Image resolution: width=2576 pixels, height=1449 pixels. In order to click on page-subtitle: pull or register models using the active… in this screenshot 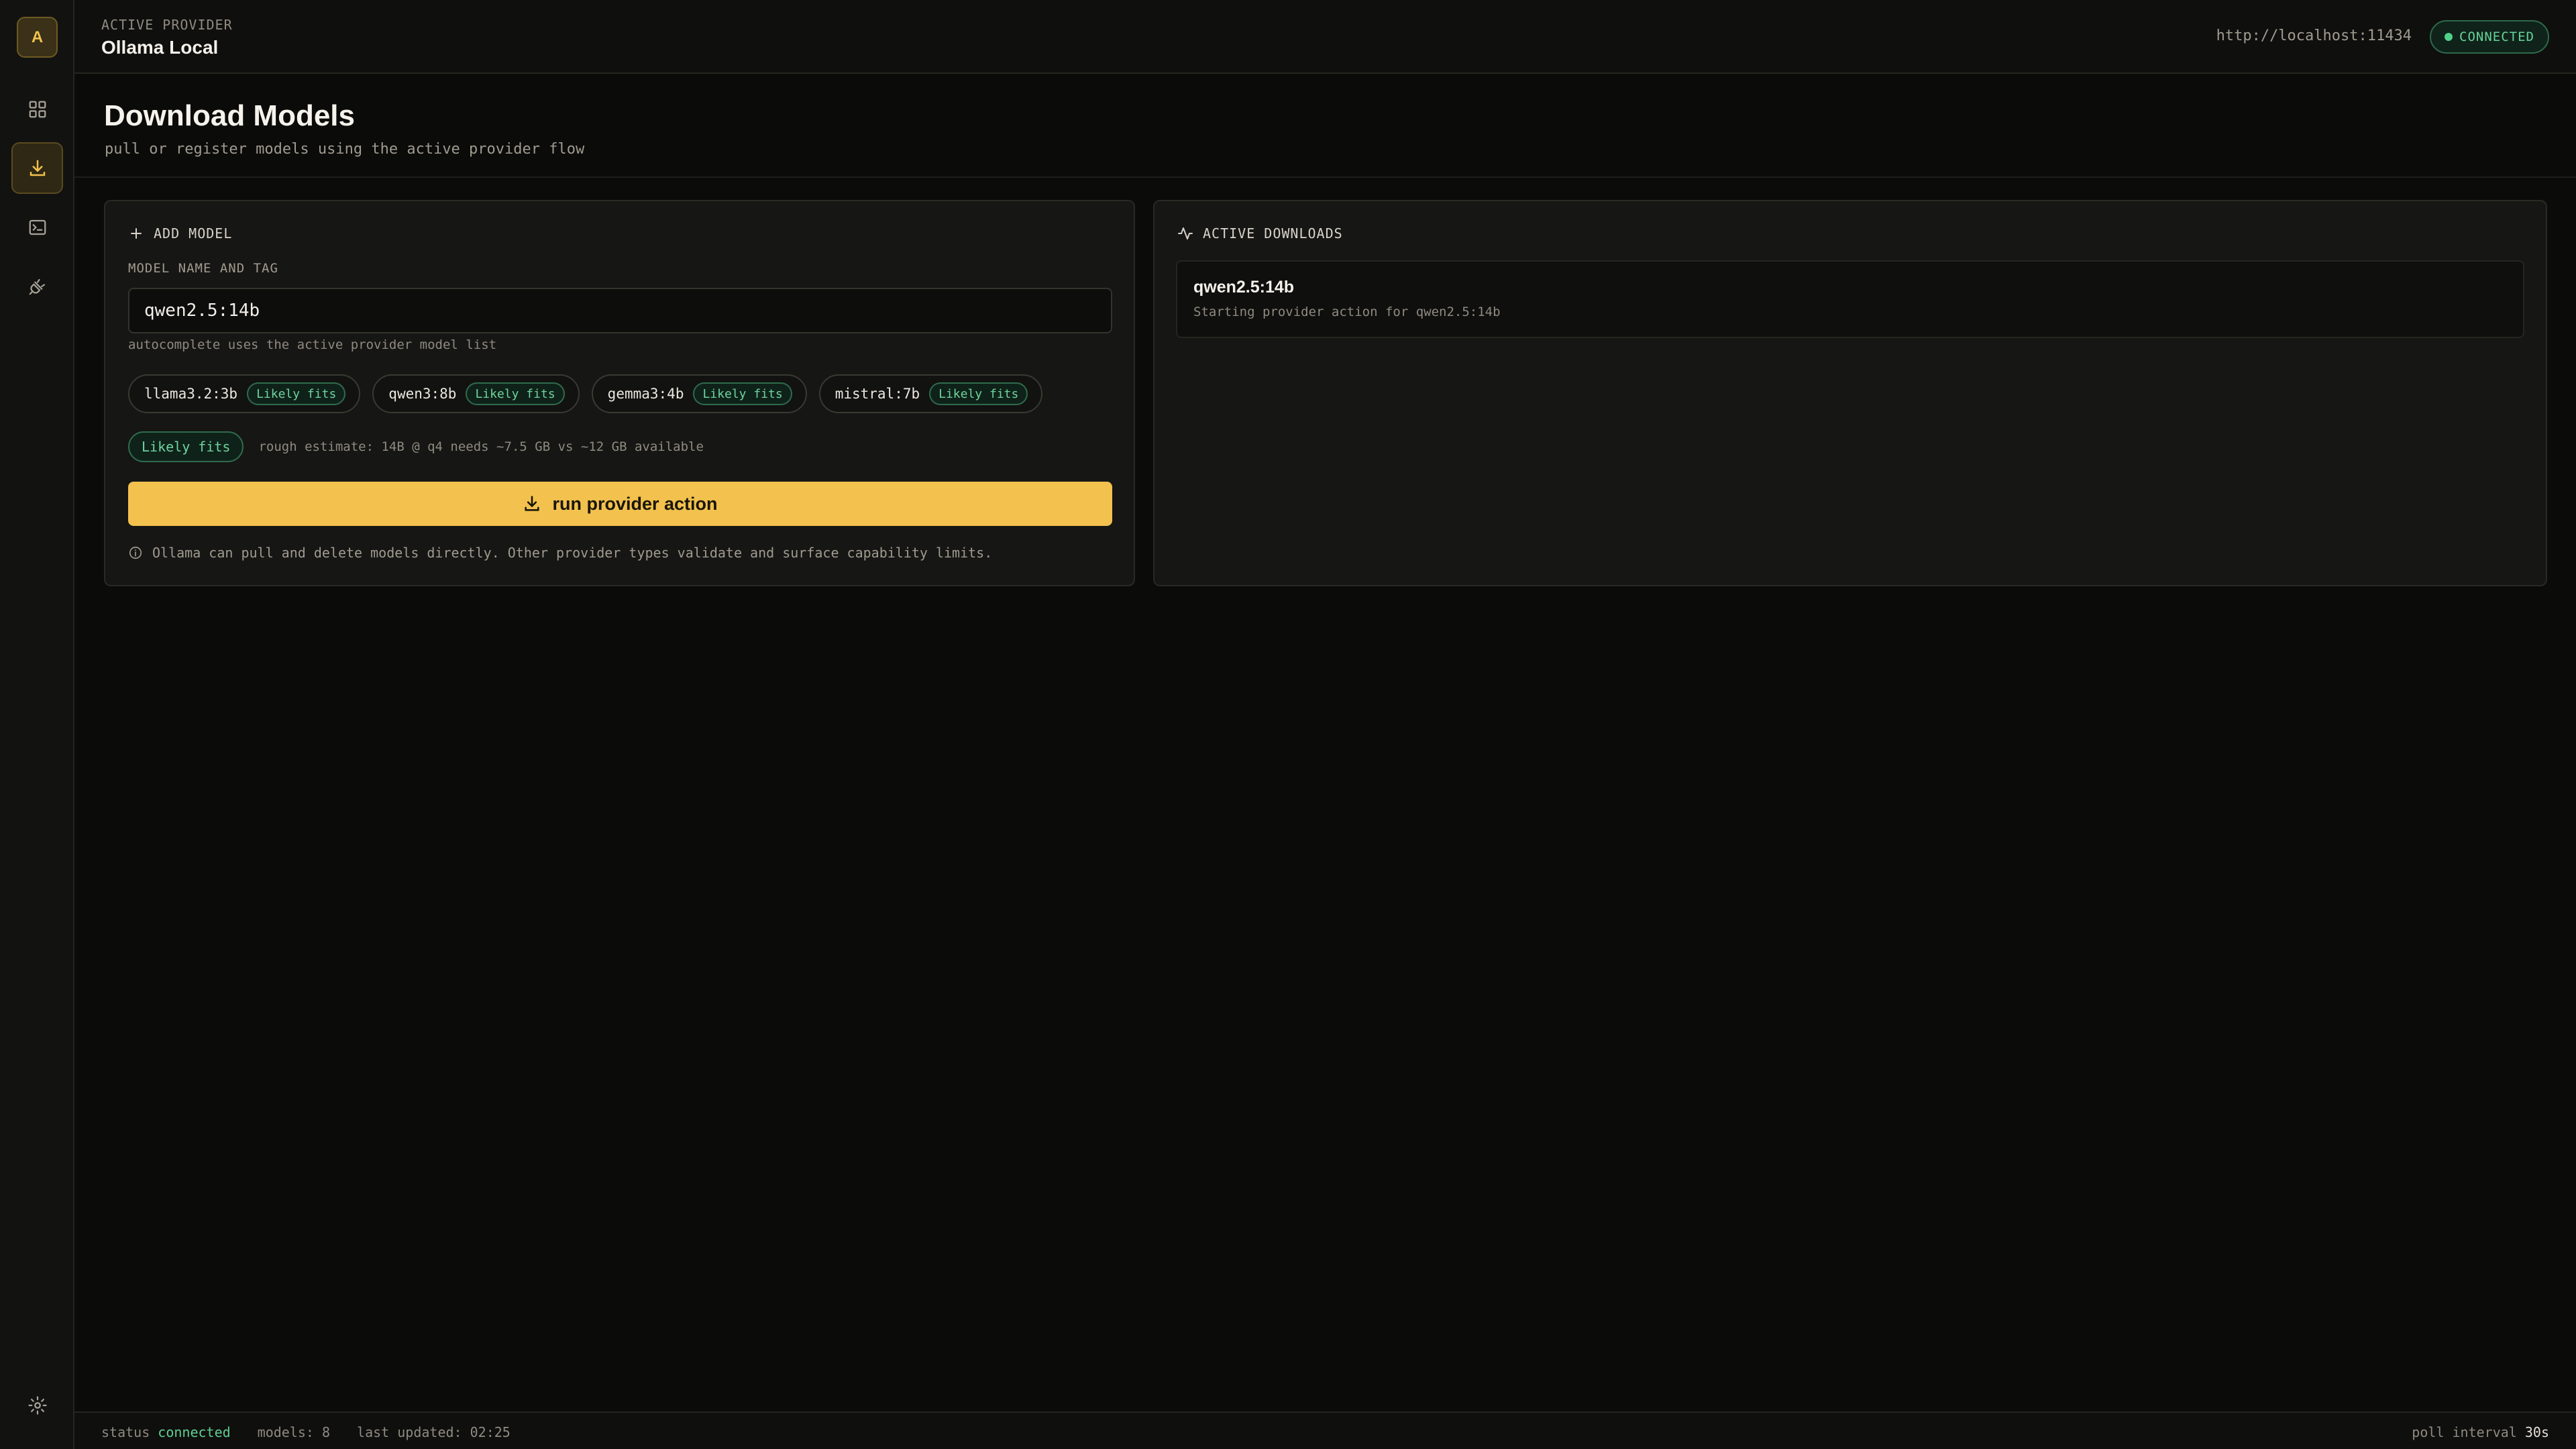, I will do `click(345, 149)`.